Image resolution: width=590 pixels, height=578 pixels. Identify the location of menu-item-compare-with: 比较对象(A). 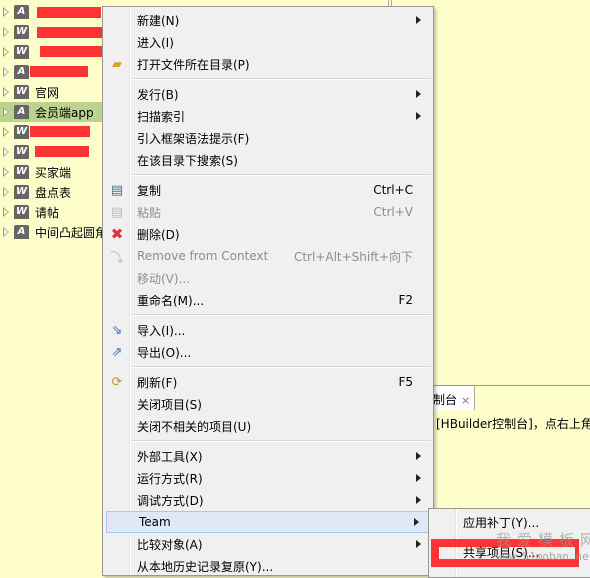
(268, 544).